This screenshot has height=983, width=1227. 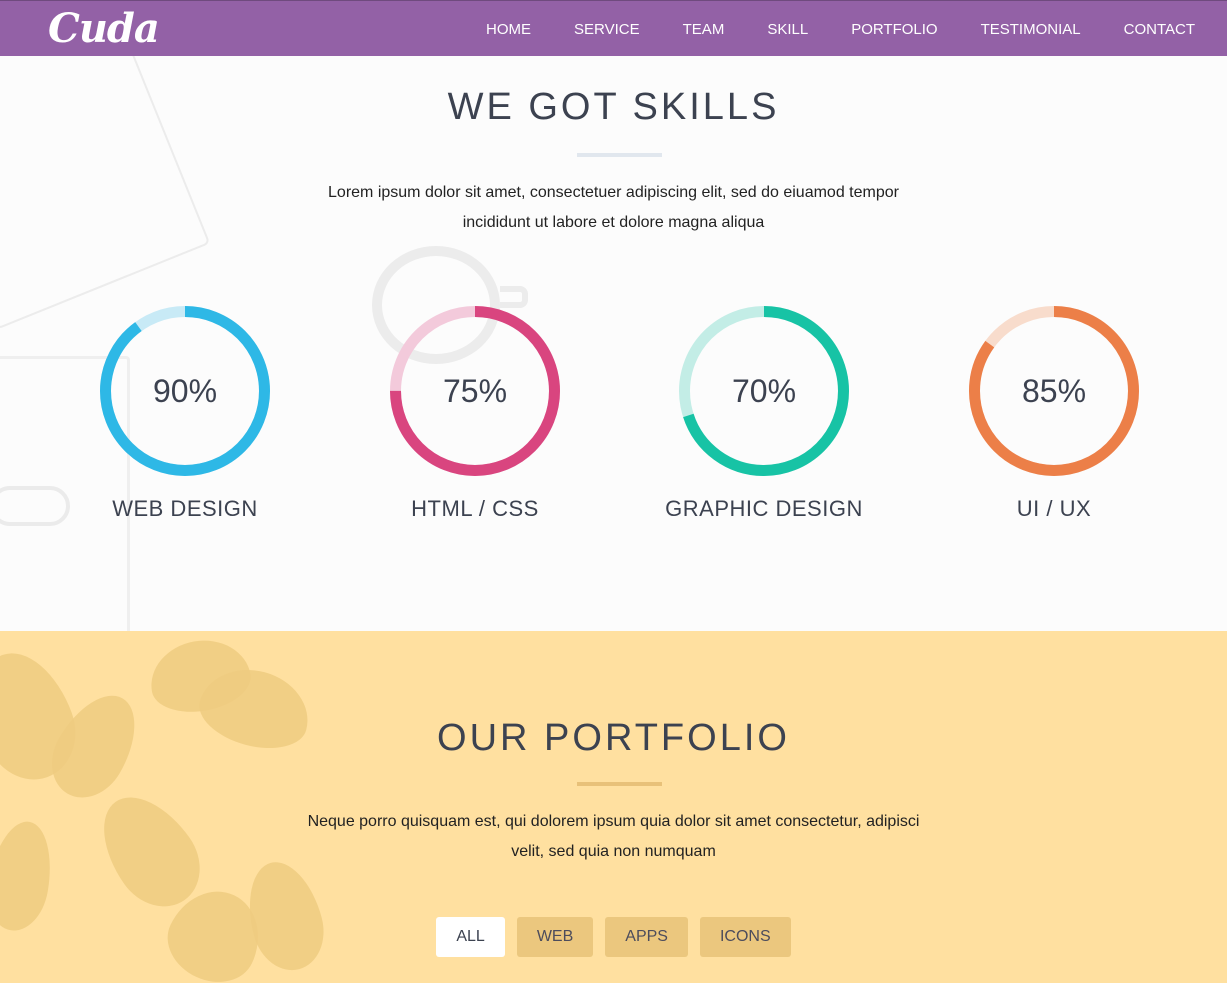 I want to click on skill-progress-ring: 70%, so click(x=764, y=391).